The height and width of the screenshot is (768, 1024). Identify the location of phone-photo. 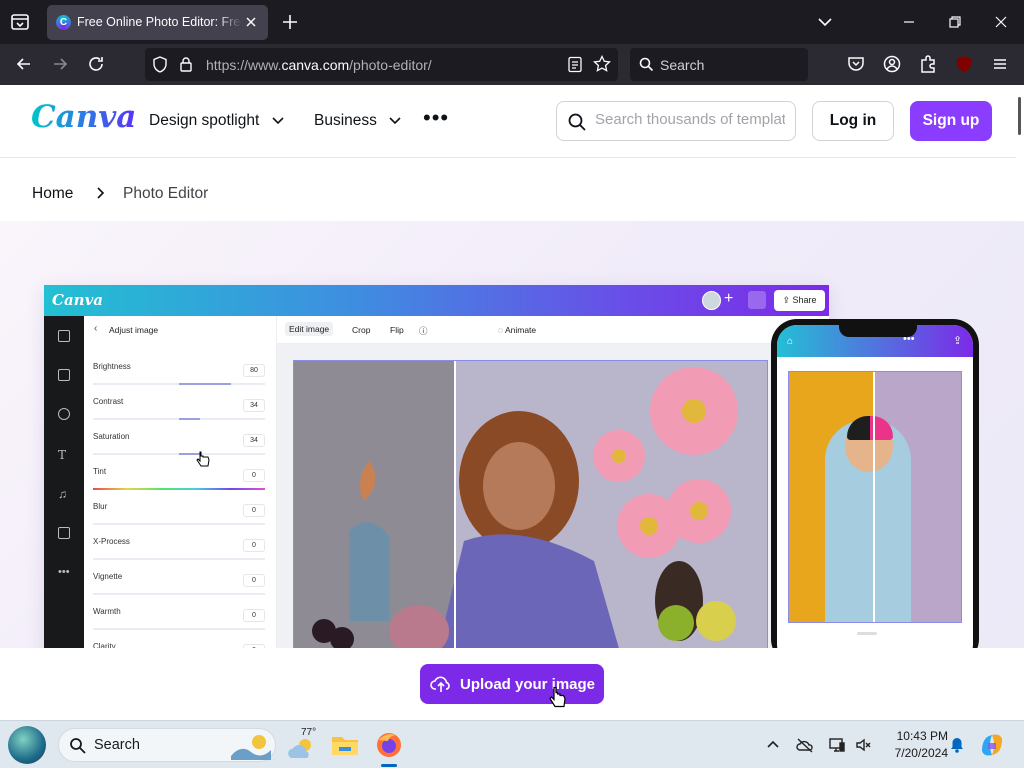
(875, 497).